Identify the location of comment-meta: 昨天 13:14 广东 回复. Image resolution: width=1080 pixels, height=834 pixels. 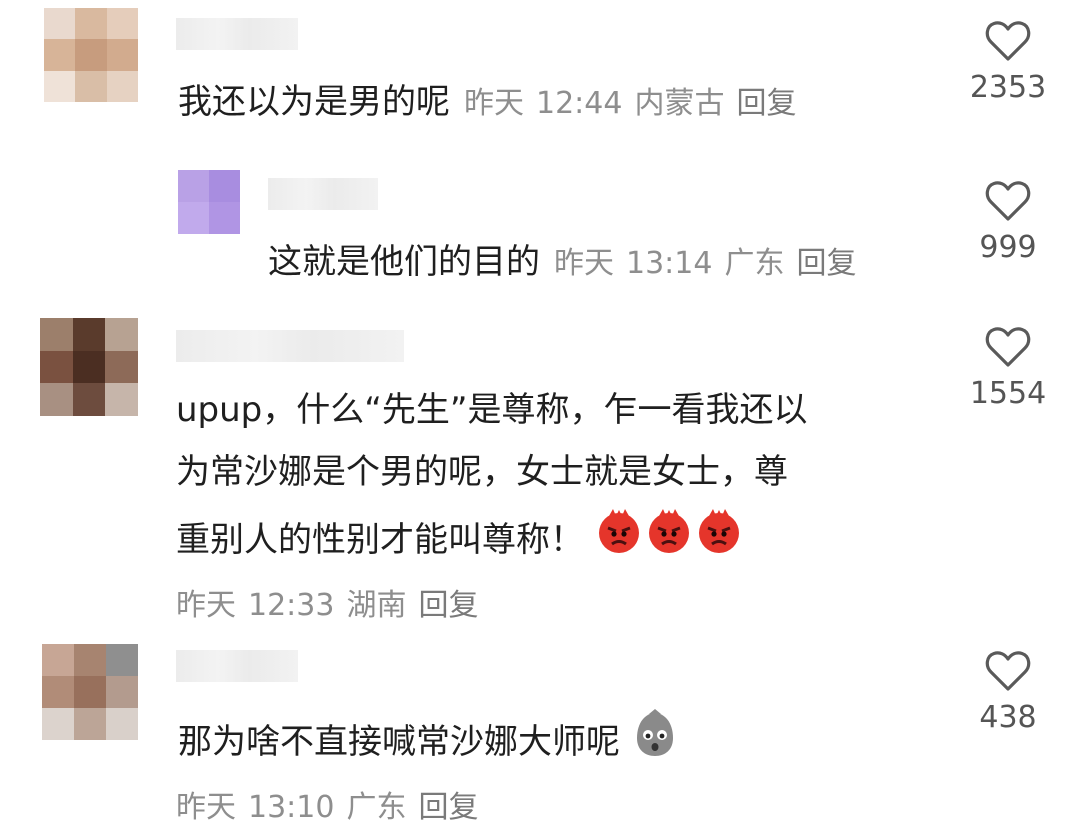
(705, 263).